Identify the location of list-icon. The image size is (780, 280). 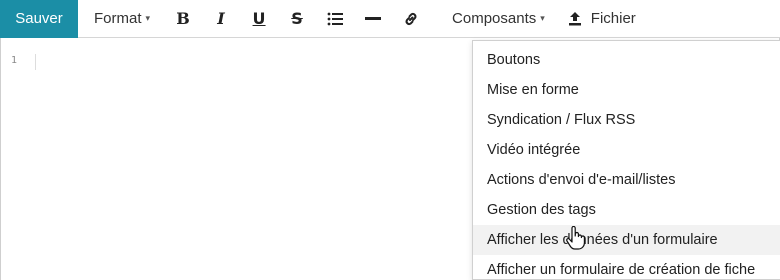
(335, 19).